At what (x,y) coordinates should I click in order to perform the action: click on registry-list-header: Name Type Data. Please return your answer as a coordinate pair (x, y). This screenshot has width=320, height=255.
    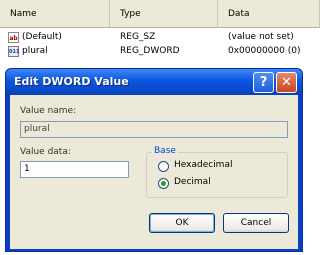
    Looking at the image, I should click on (160, 14).